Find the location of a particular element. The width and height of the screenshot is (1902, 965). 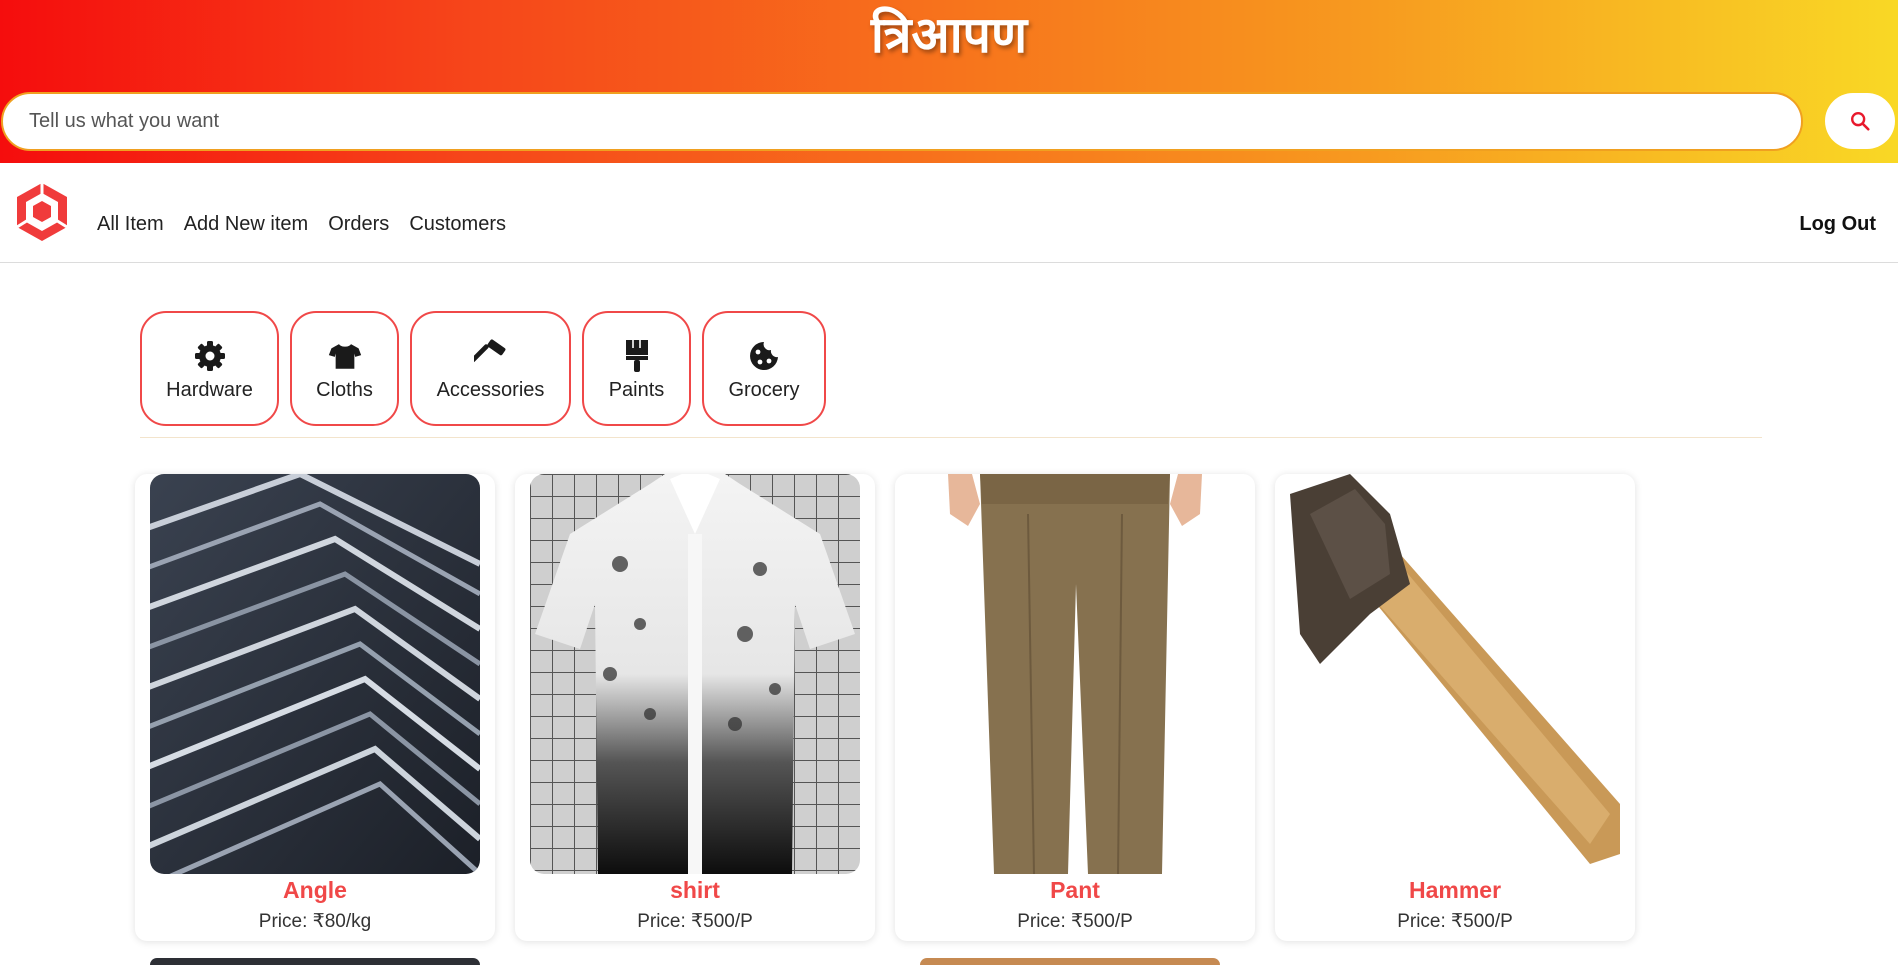

cookie-icon is located at coordinates (764, 356).